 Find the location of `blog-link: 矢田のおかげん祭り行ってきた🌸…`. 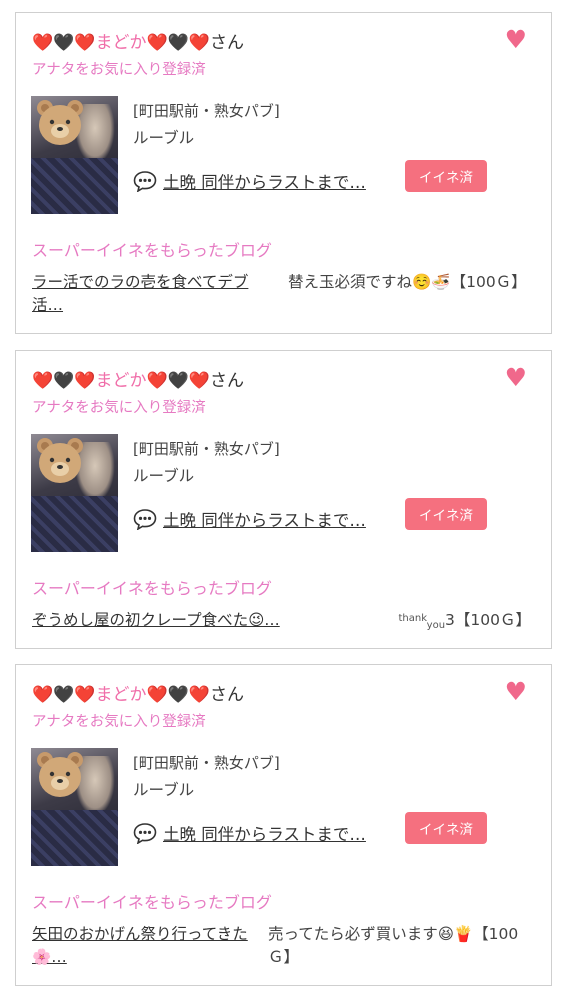

blog-link: 矢田のおかげん祭り行ってきた🌸… is located at coordinates (149, 946).